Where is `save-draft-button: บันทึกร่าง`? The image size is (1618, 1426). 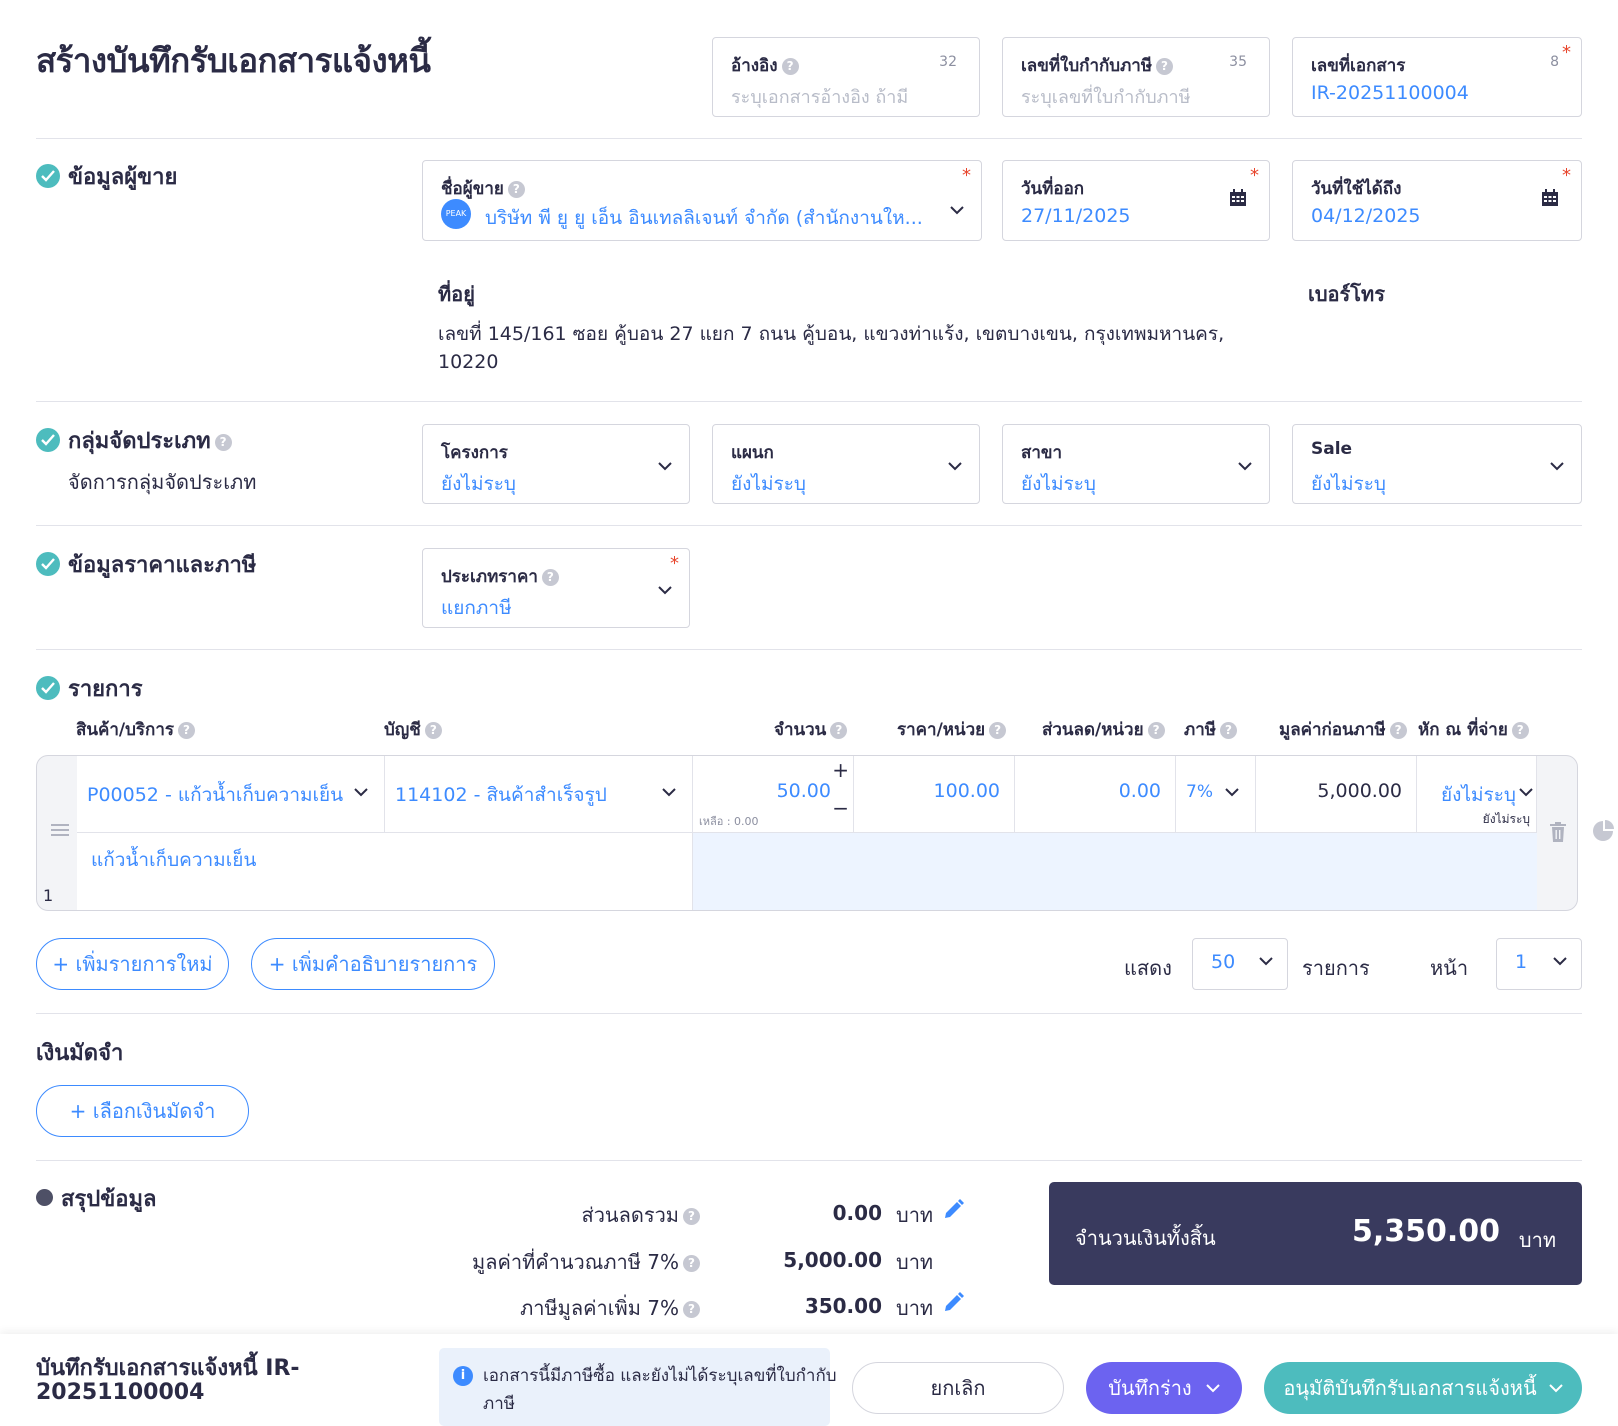
save-draft-button: บันทึกร่าง is located at coordinates (1164, 1388).